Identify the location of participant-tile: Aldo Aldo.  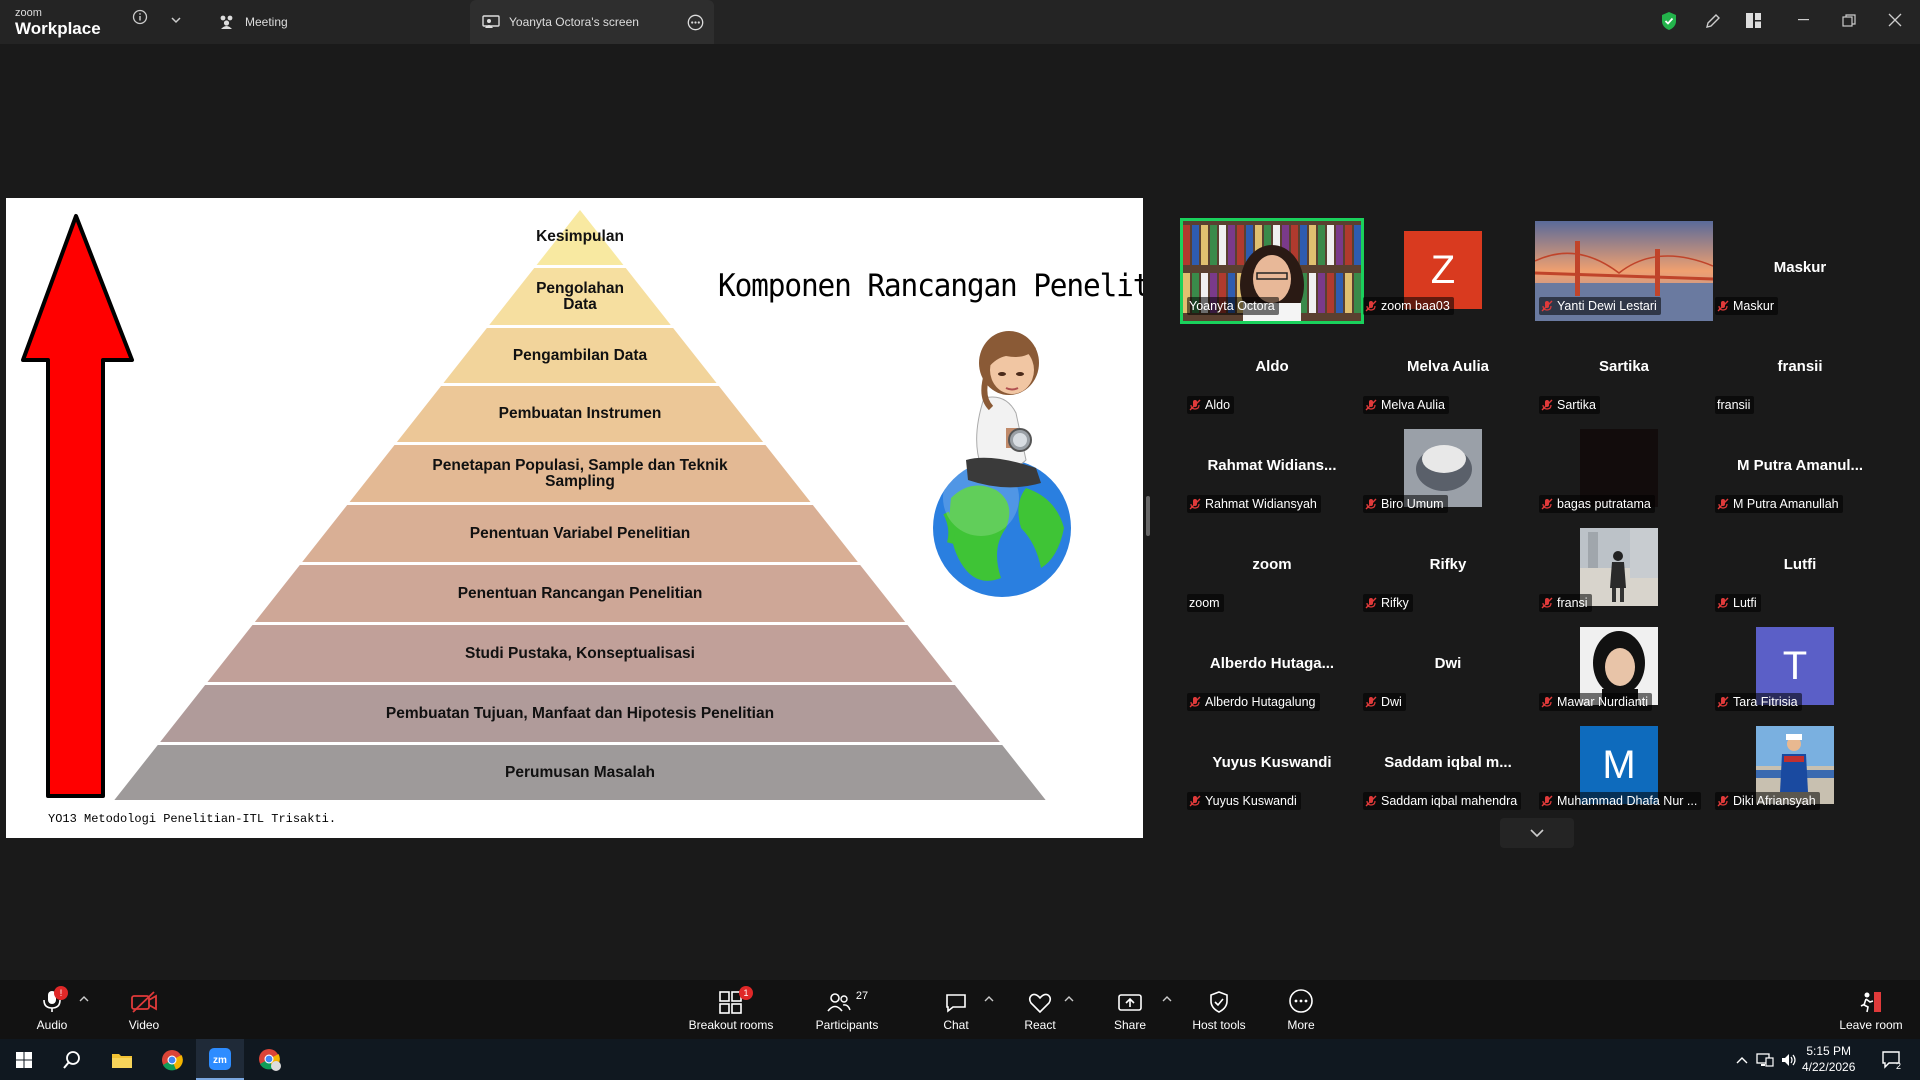
(1272, 370).